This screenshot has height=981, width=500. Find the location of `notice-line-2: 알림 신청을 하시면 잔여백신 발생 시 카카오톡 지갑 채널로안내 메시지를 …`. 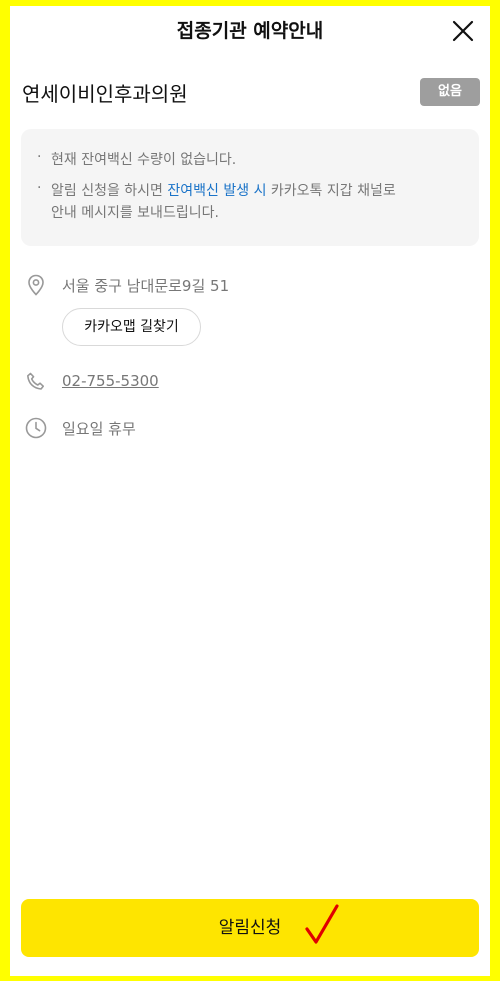

notice-line-2: 알림 신청을 하시면 잔여백신 발생 시 카카오톡 지갑 채널로안내 메시지를 … is located at coordinates (256, 202).